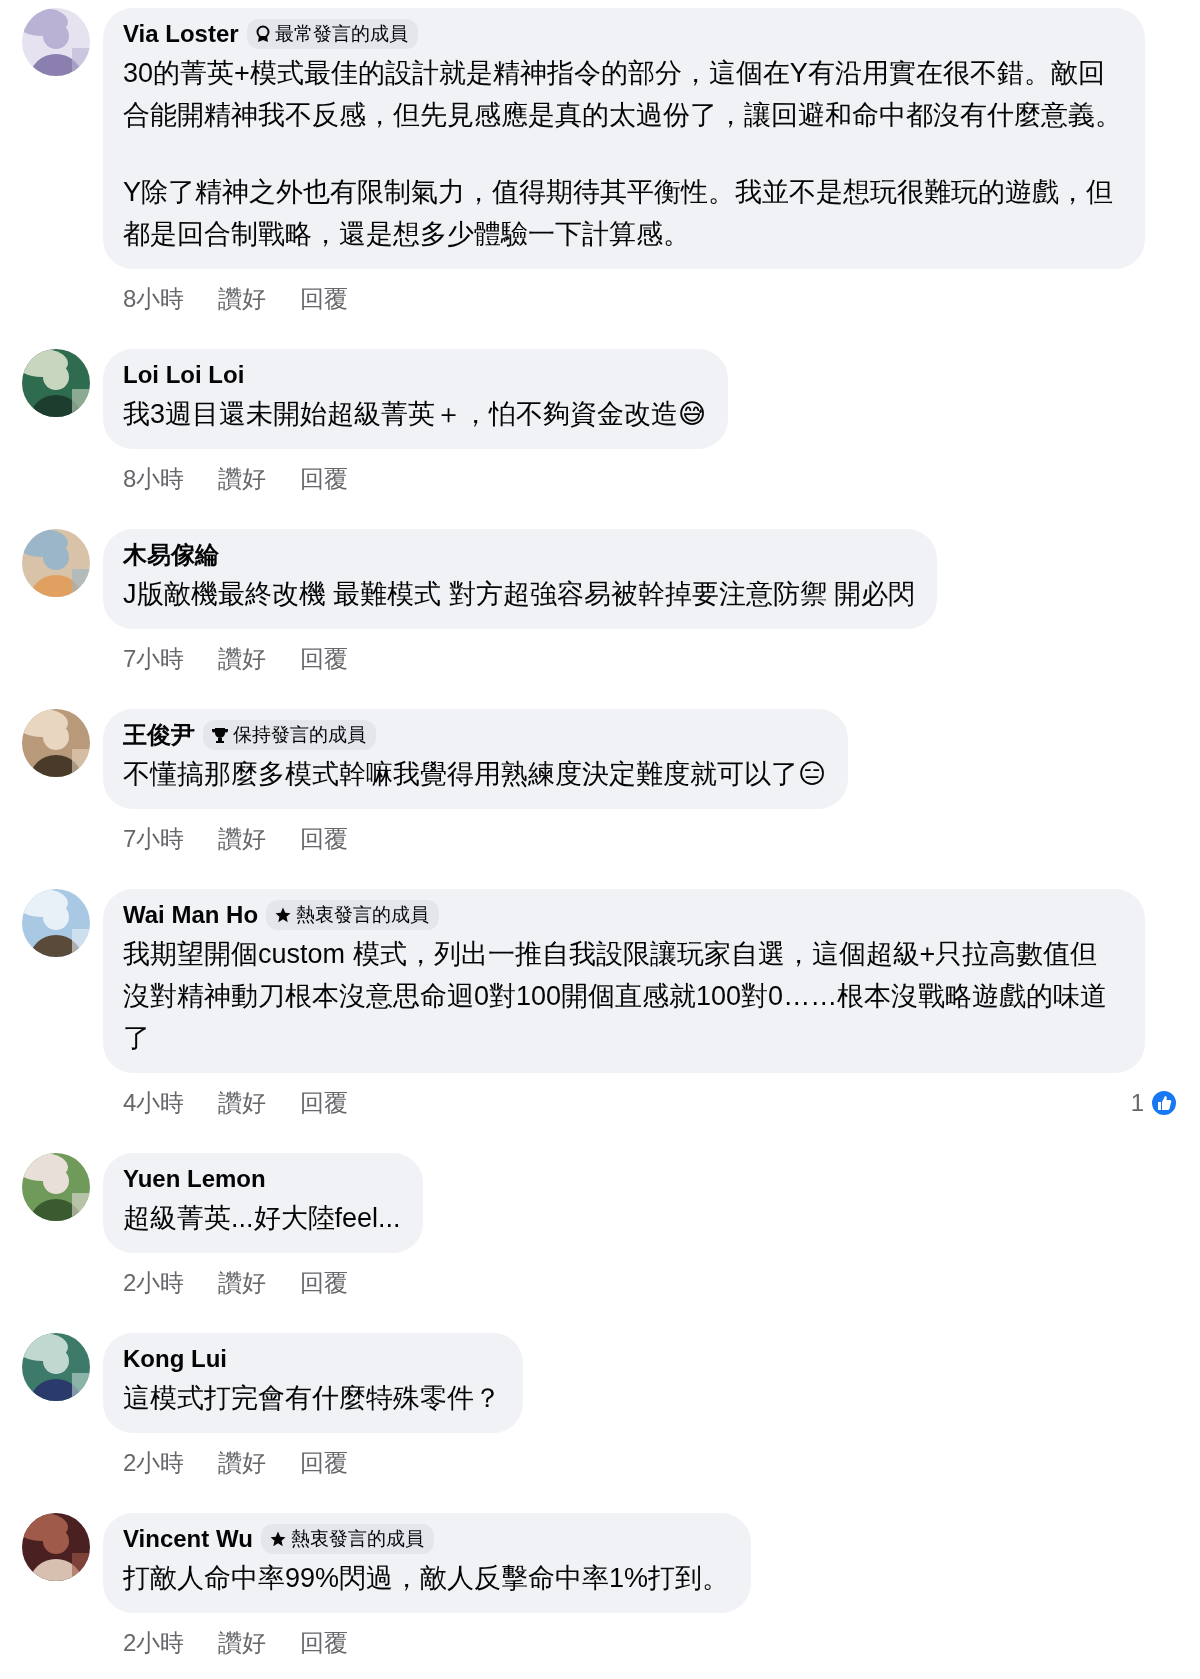 Image resolution: width=1200 pixels, height=1679 pixels. Describe the element at coordinates (220, 735) in the screenshot. I see `trophy-icon` at that location.